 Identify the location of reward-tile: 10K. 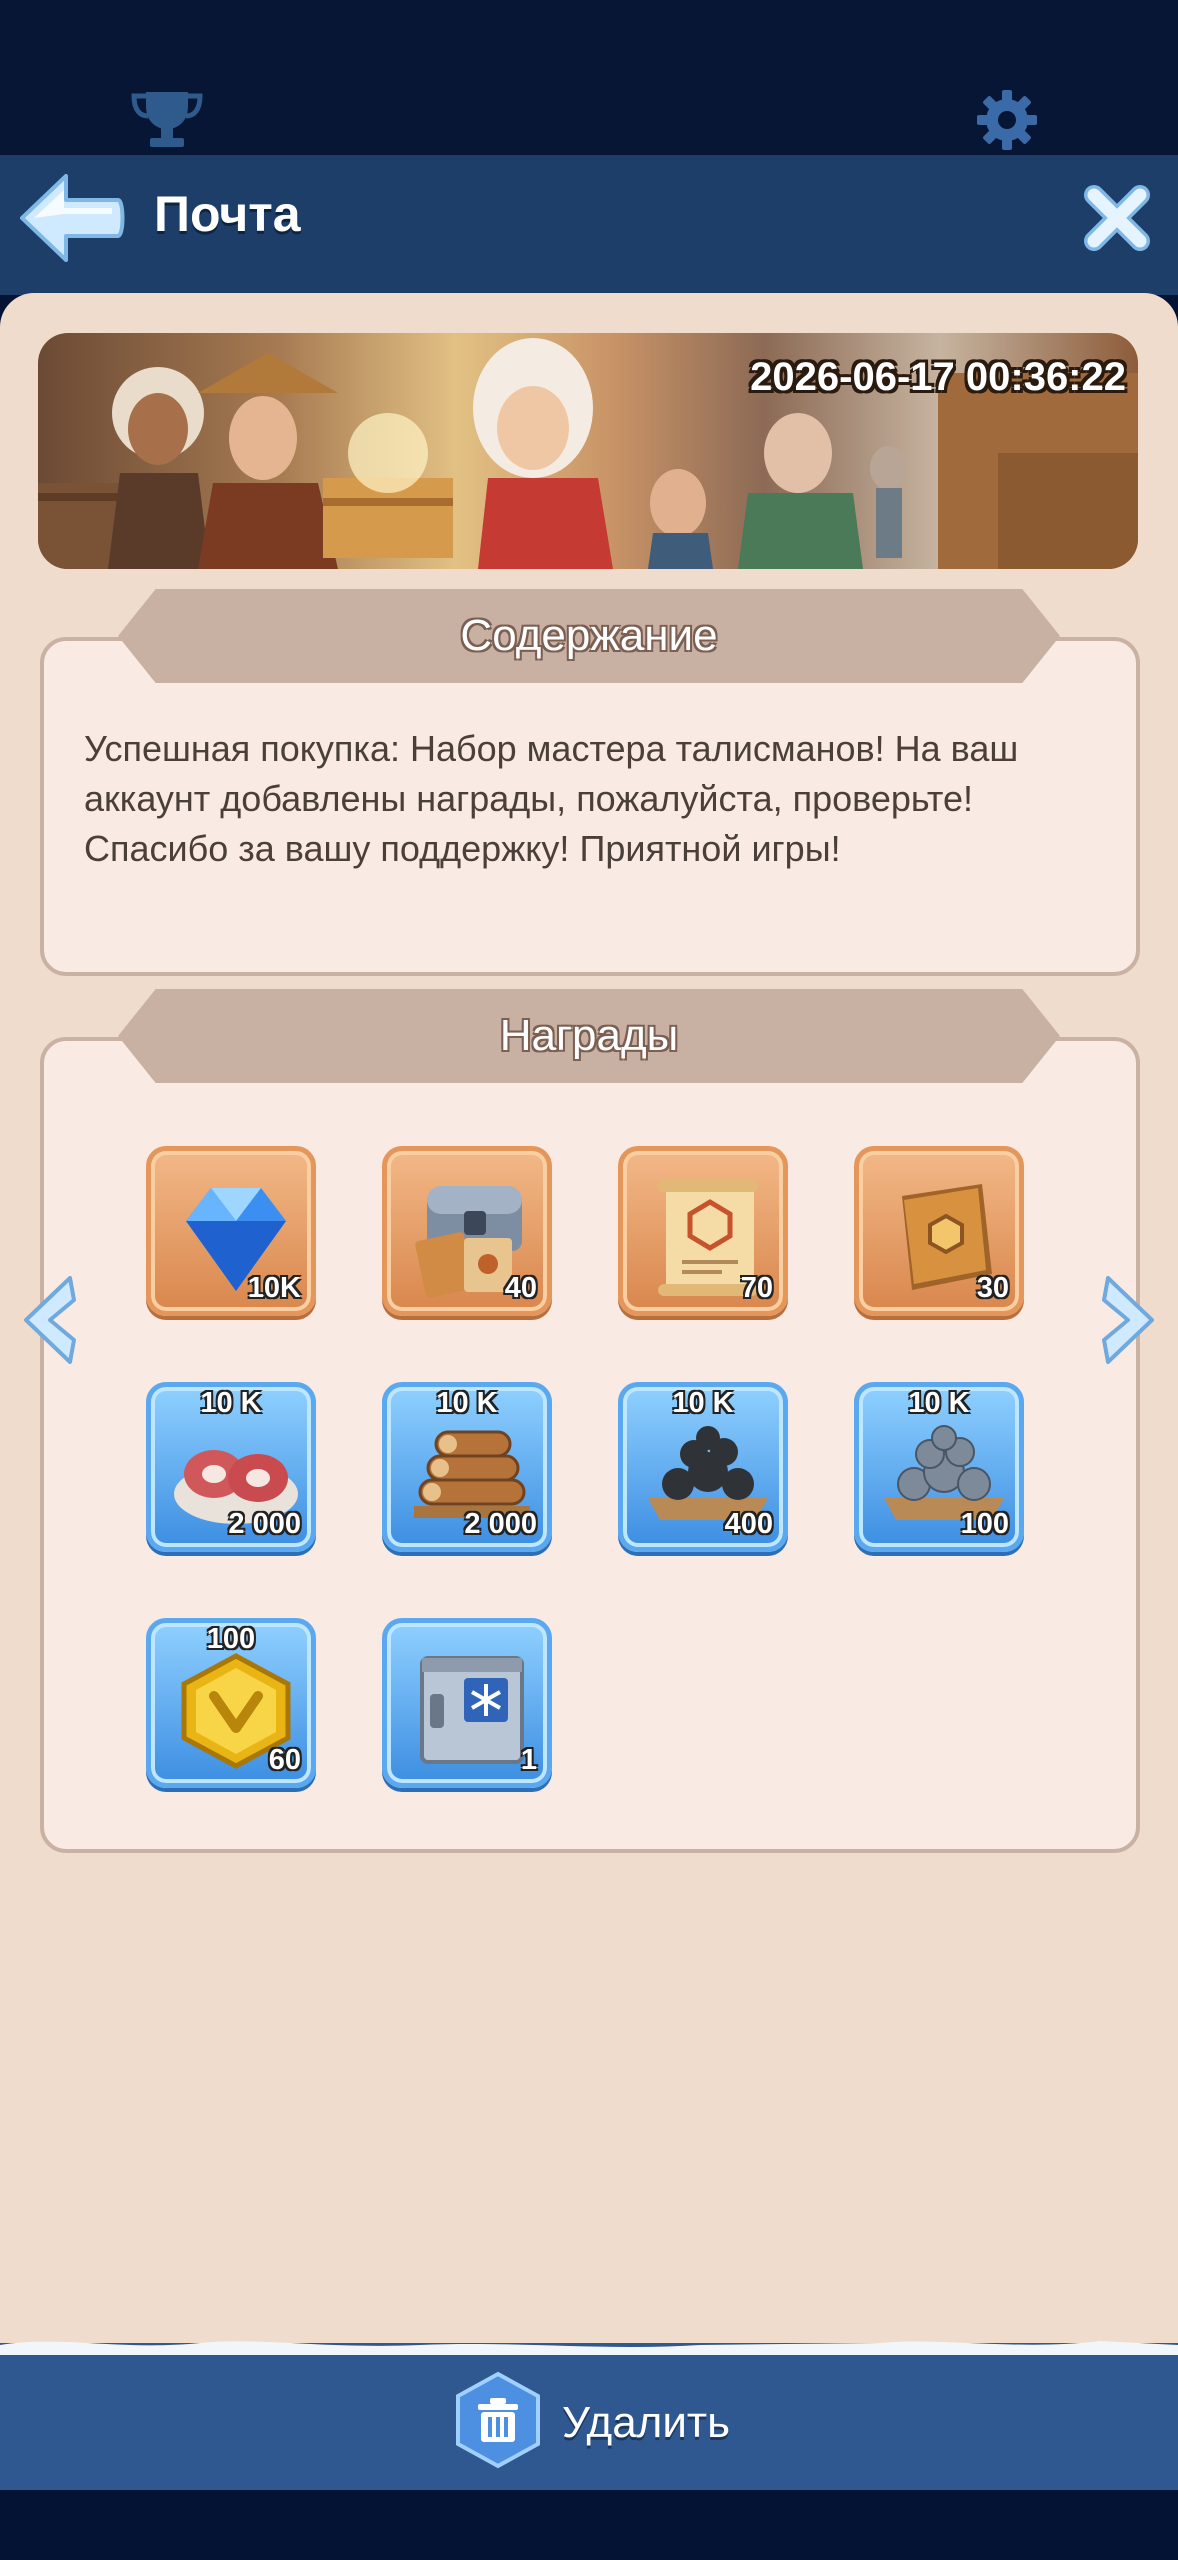
(231, 1231).